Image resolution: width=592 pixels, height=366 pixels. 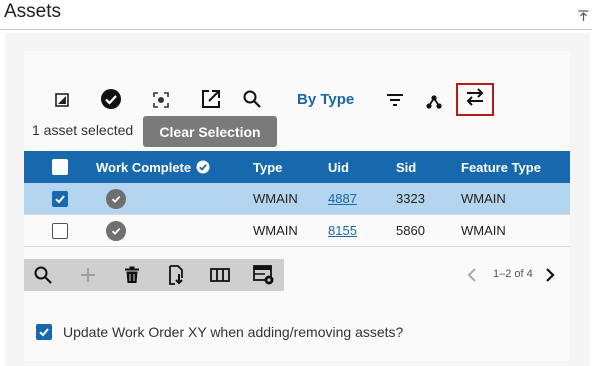 I want to click on cell-uid-link: 4887, so click(x=342, y=198).